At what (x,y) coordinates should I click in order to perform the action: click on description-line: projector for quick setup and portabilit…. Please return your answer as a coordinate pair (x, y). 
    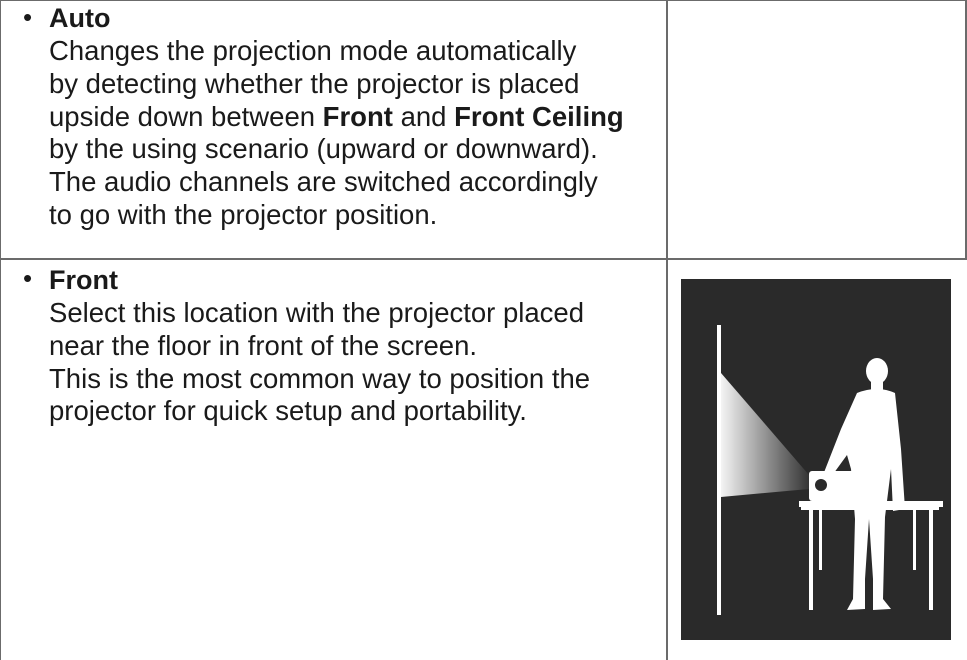
    Looking at the image, I should click on (288, 411).